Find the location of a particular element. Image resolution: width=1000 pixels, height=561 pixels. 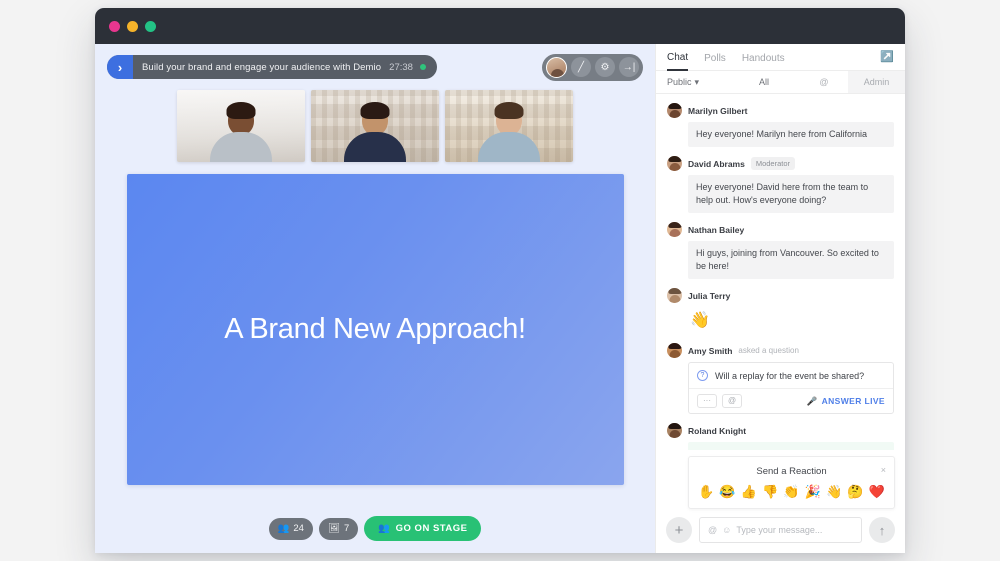

chat-composer: + @ ☺ Type your message... ↑ is located at coordinates (780, 531).